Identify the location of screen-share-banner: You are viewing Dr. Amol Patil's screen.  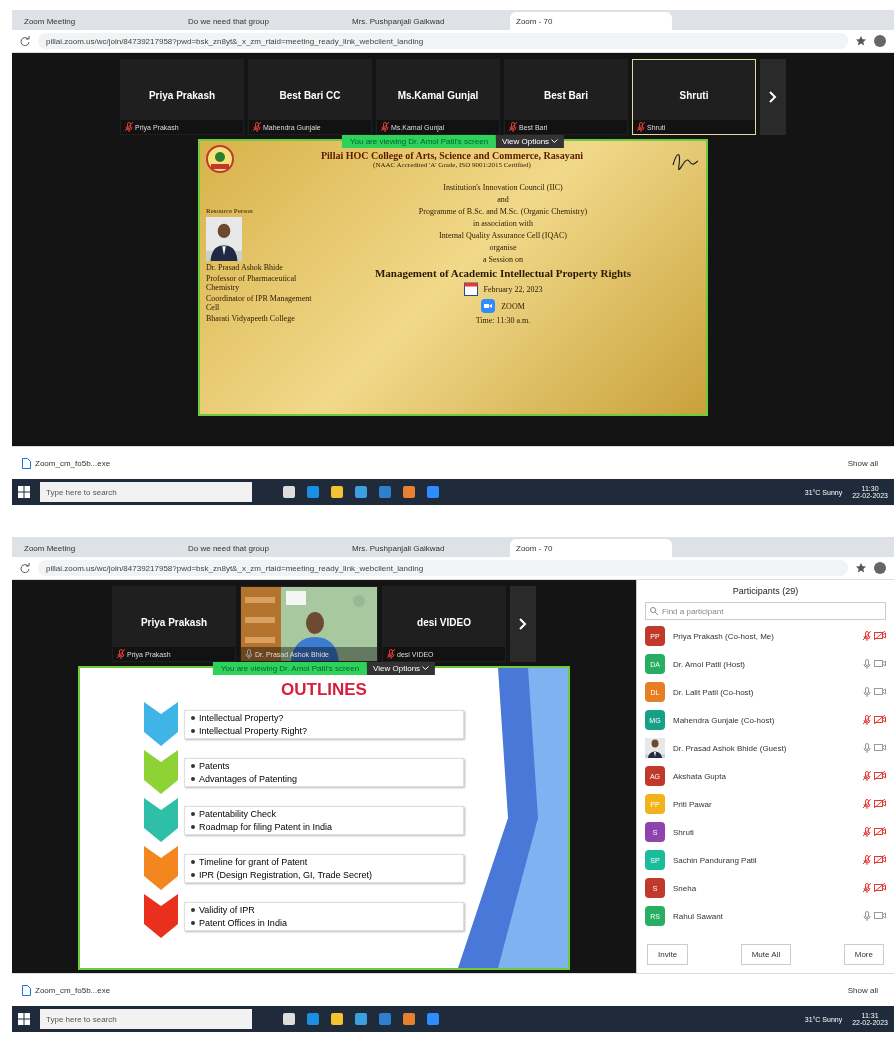
(419, 141).